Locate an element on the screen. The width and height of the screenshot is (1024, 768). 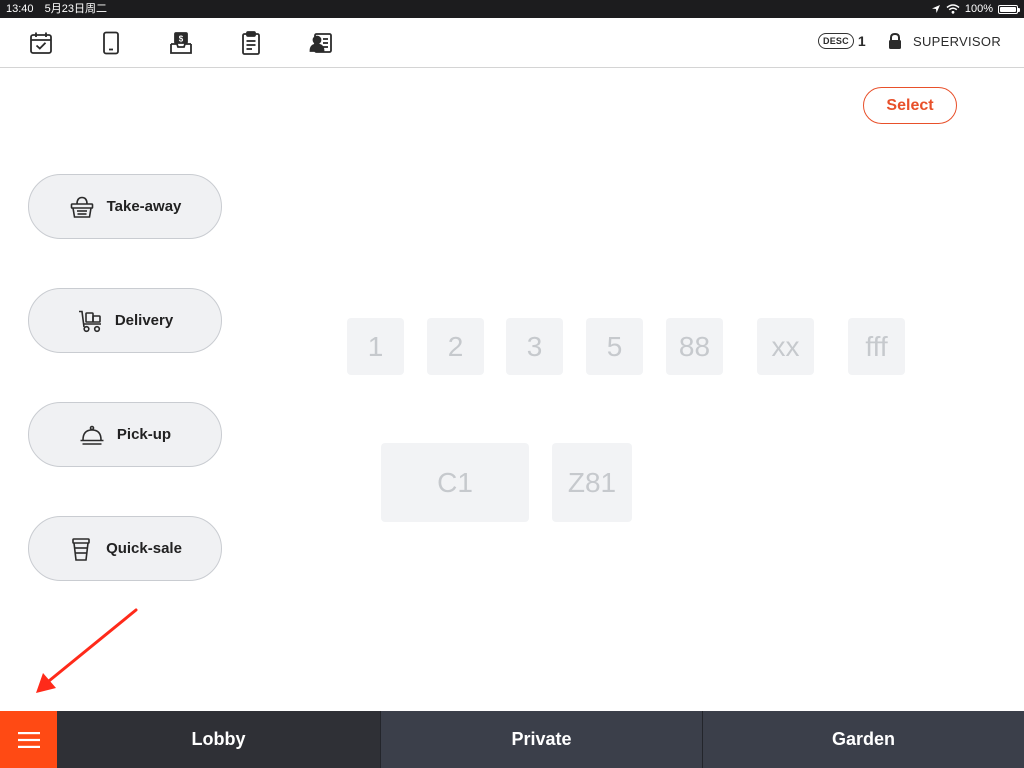
cash-drawer-icon: $ is located at coordinates (181, 43).